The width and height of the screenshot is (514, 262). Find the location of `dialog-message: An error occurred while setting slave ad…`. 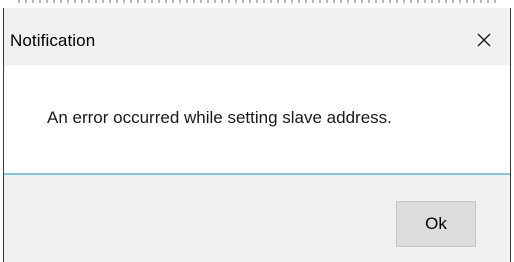

dialog-message: An error occurred while setting slave ad… is located at coordinates (219, 117).